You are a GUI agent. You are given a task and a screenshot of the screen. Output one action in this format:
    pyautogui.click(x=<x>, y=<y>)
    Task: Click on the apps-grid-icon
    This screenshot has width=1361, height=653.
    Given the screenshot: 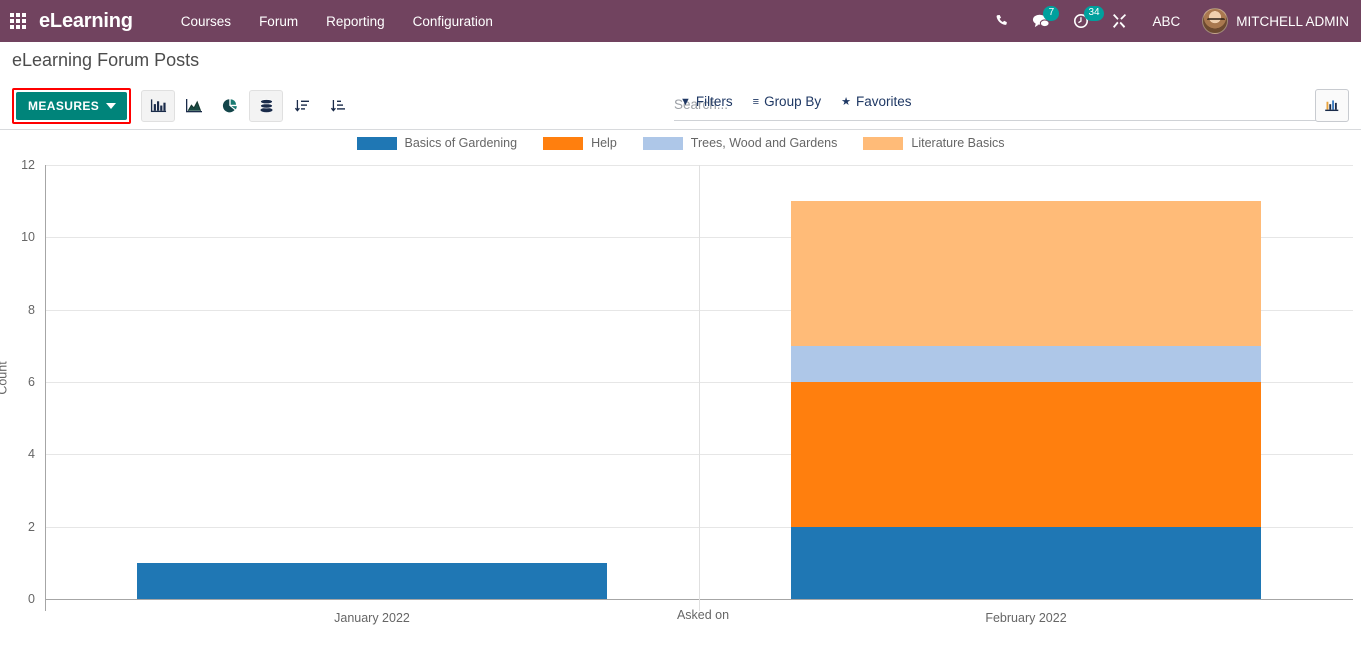 What is the action you would take?
    pyautogui.click(x=18, y=21)
    